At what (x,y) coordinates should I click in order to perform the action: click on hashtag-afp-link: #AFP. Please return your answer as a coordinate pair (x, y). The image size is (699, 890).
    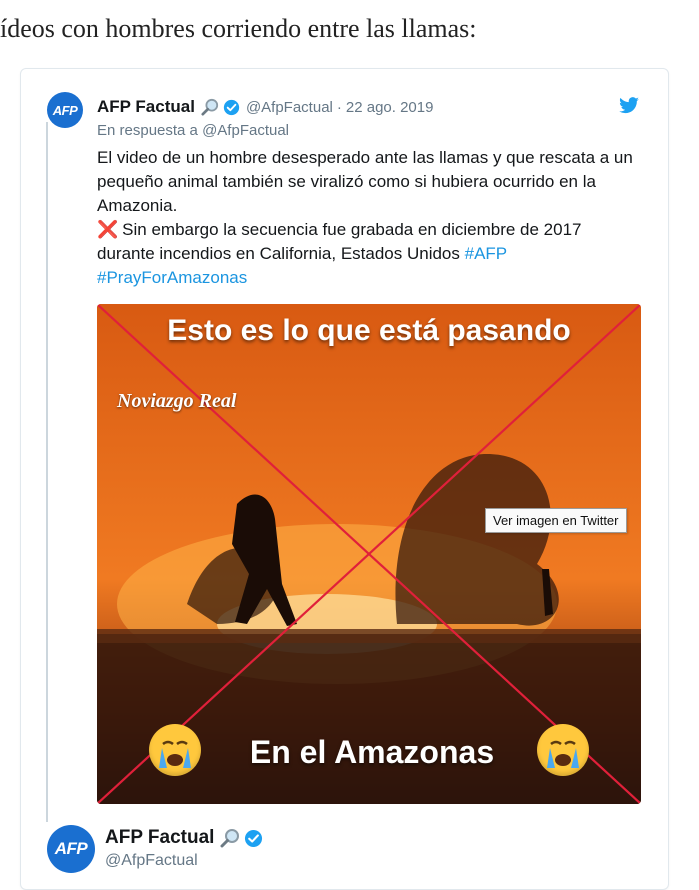
    Looking at the image, I should click on (486, 253).